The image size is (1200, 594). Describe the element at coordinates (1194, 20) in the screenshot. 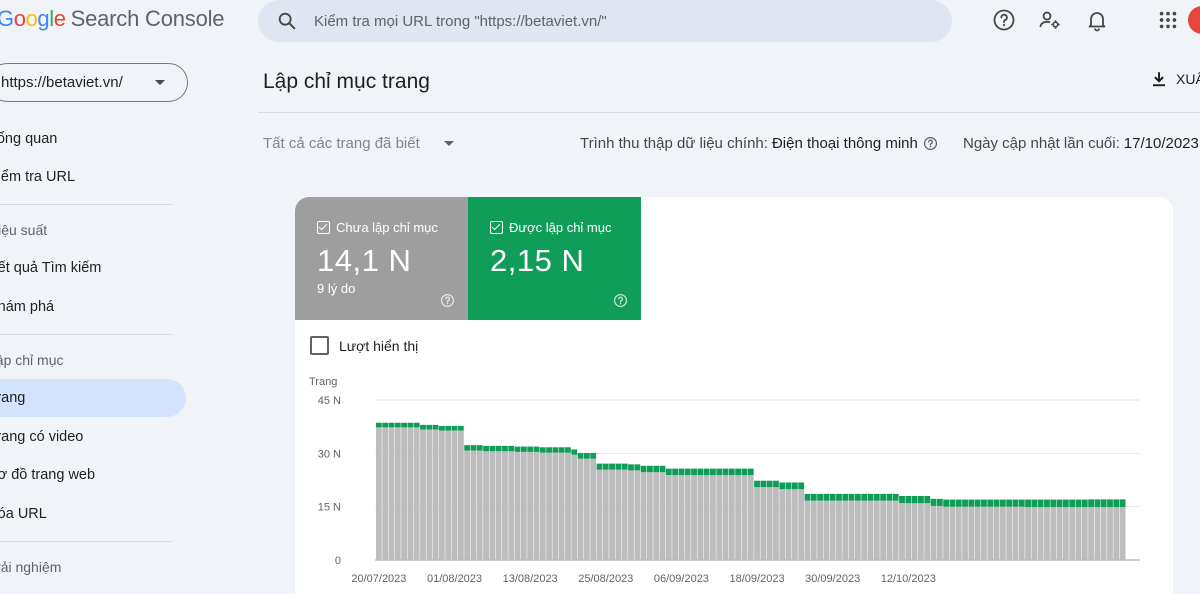

I see `avatar` at that location.